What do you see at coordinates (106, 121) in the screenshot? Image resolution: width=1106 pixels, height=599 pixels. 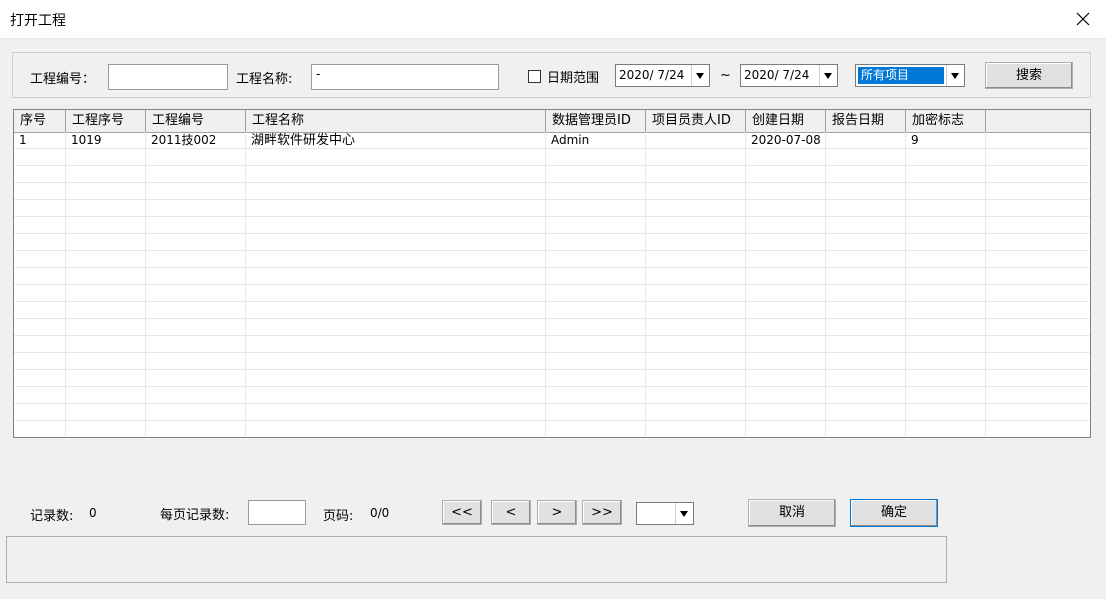 I see `column-header: 工程序号` at bounding box center [106, 121].